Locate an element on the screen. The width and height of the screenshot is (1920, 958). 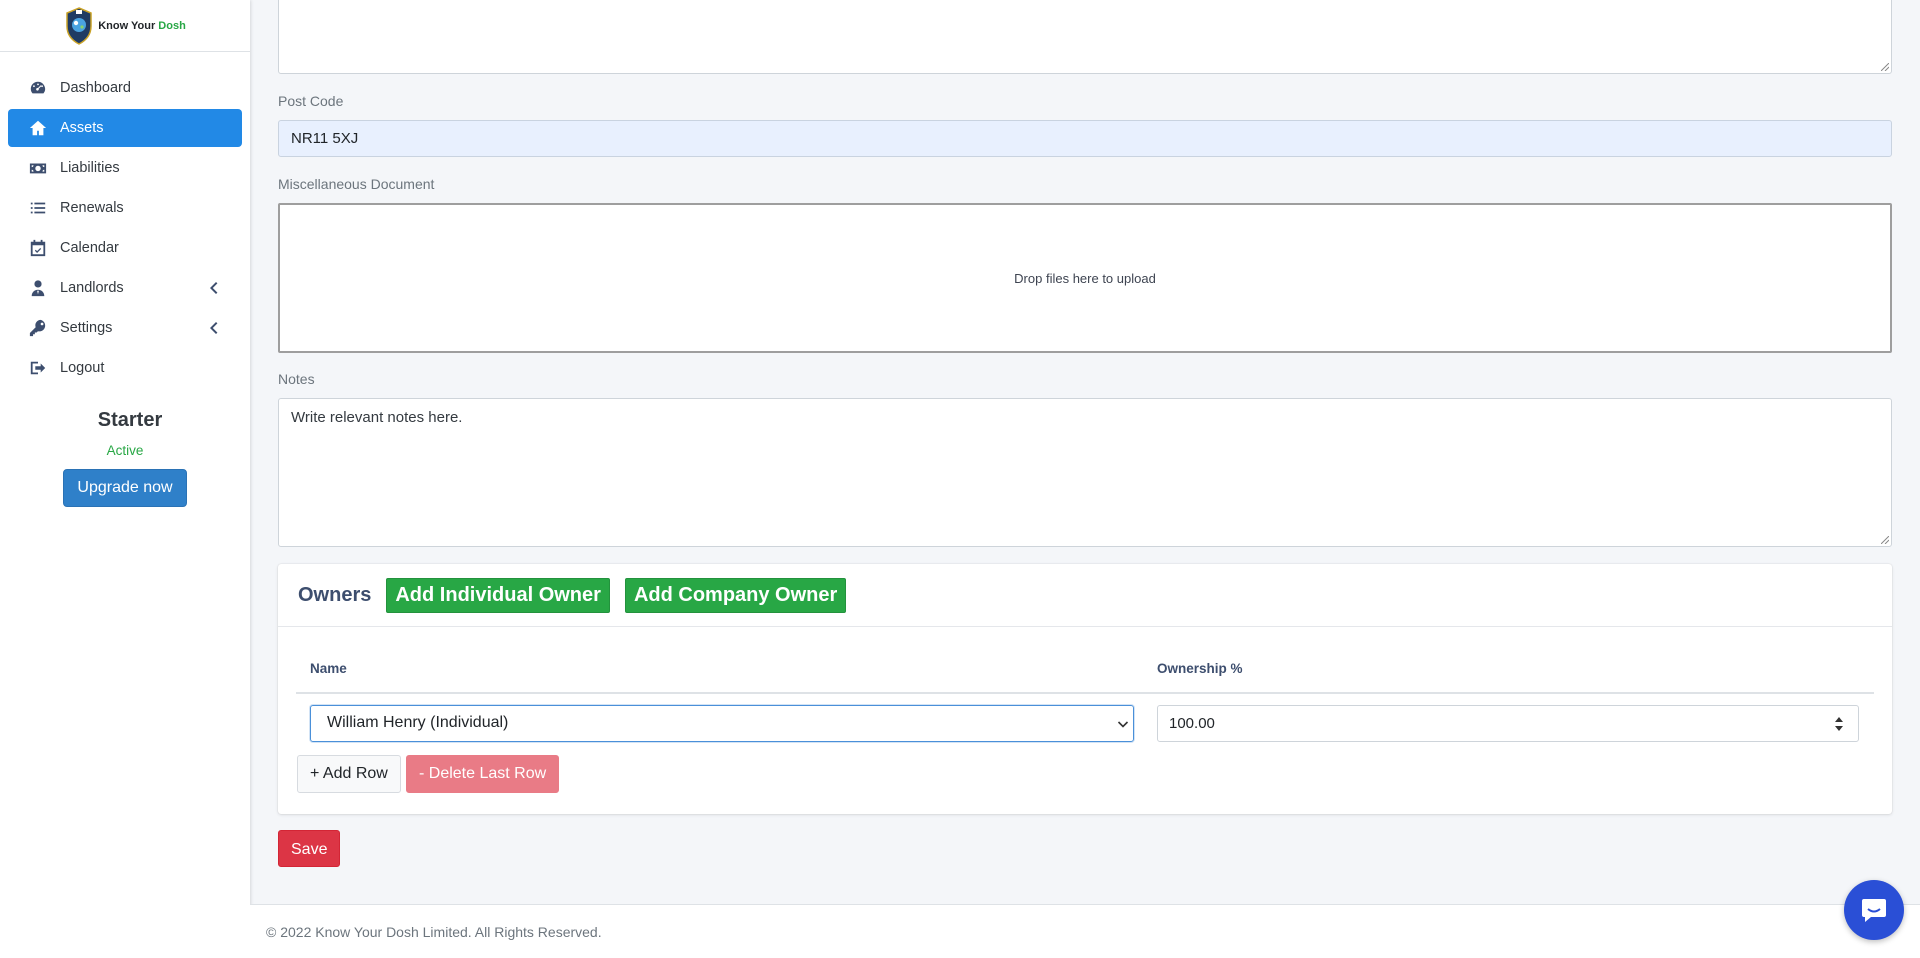
add-individual-owner-button: Add Individual Owner is located at coordinates (498, 595).